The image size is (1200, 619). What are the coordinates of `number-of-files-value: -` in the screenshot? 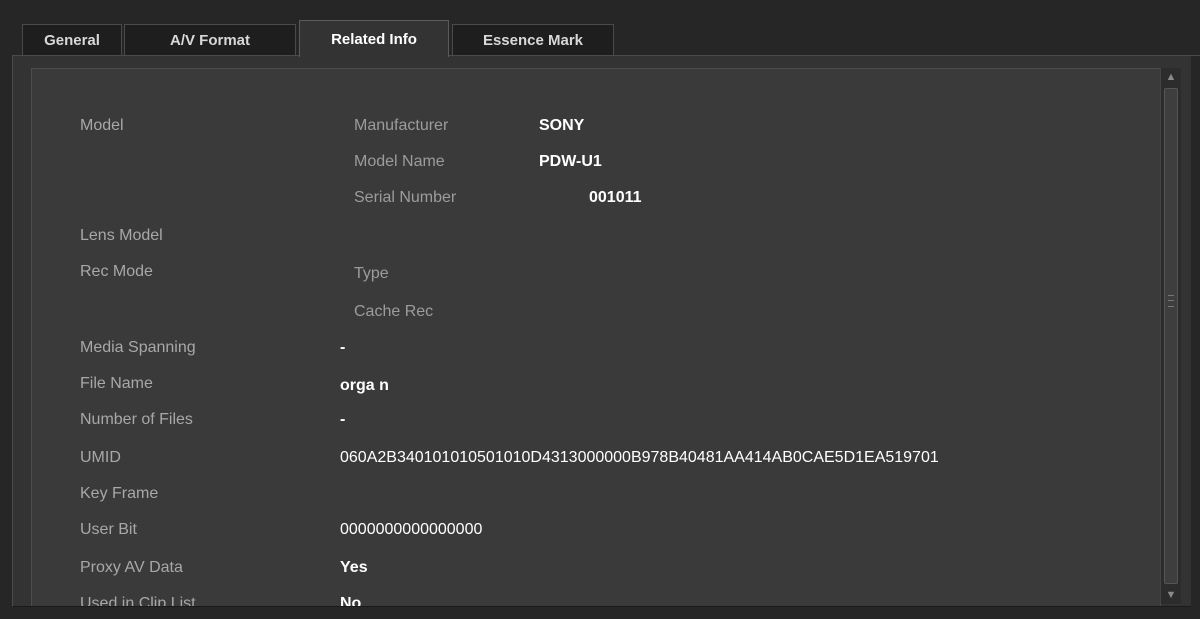 It's located at (343, 419).